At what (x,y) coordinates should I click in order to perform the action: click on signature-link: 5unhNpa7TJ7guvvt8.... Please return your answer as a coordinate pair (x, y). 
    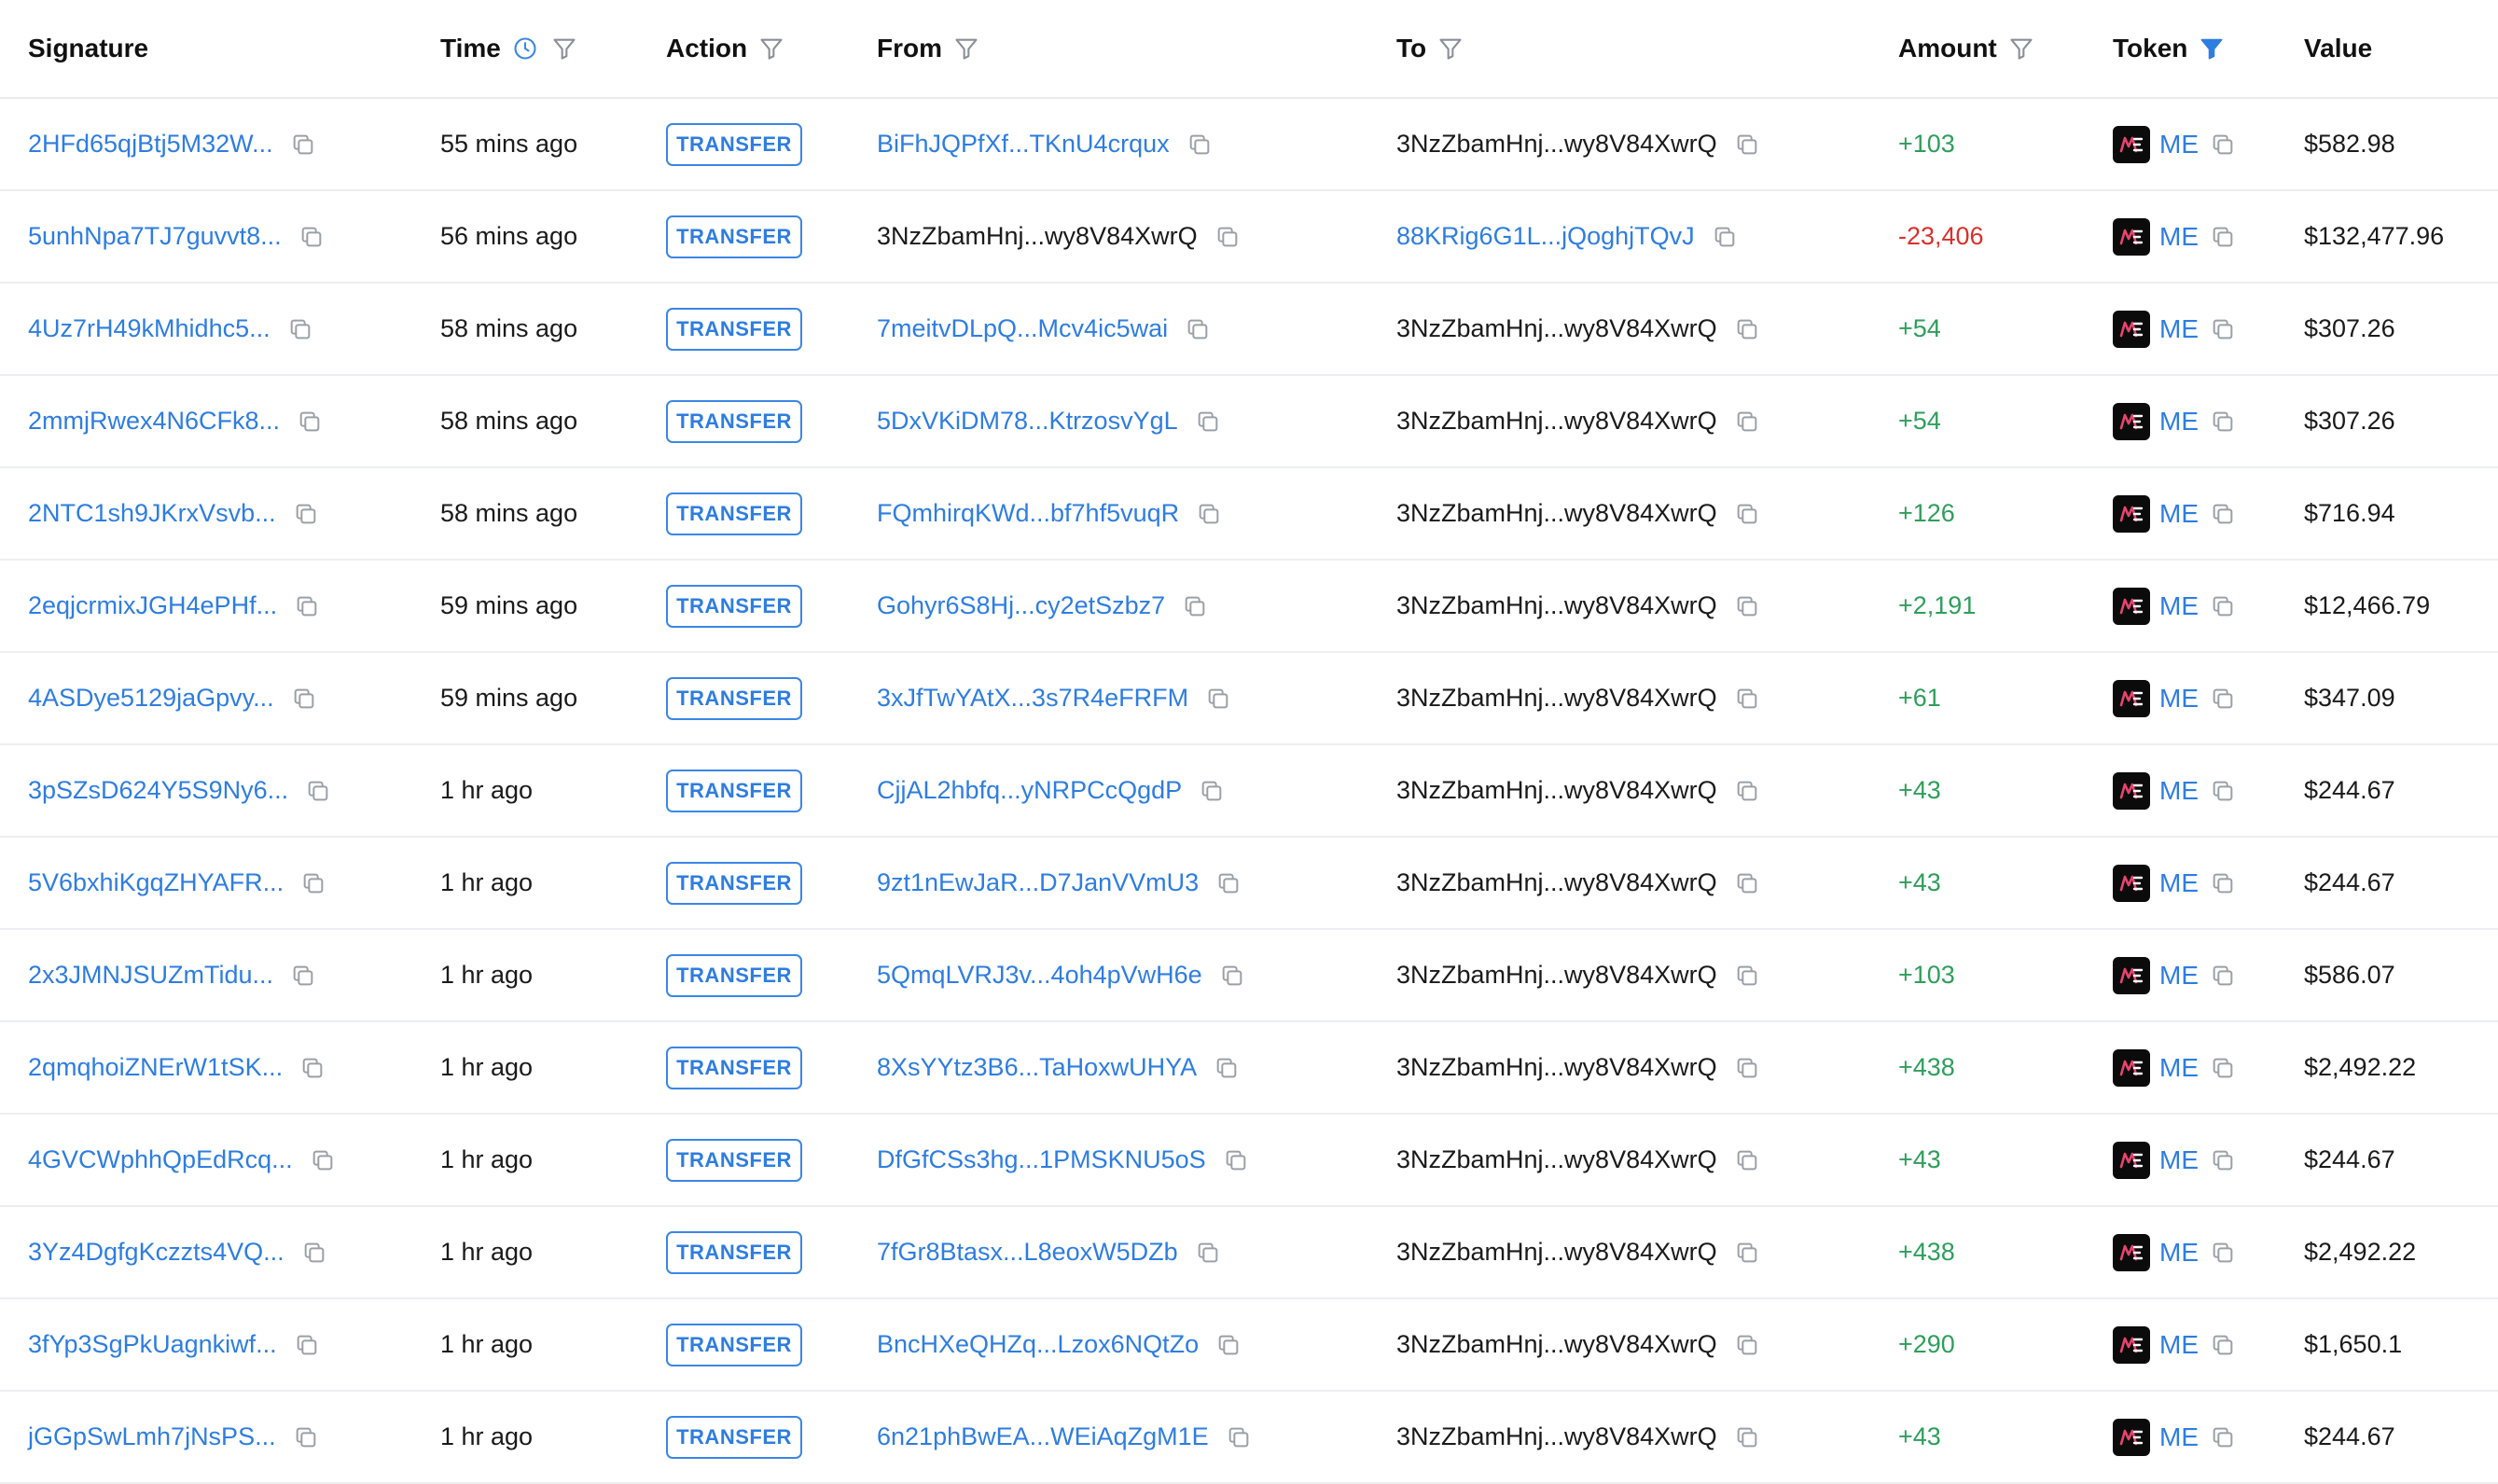
    Looking at the image, I should click on (155, 236).